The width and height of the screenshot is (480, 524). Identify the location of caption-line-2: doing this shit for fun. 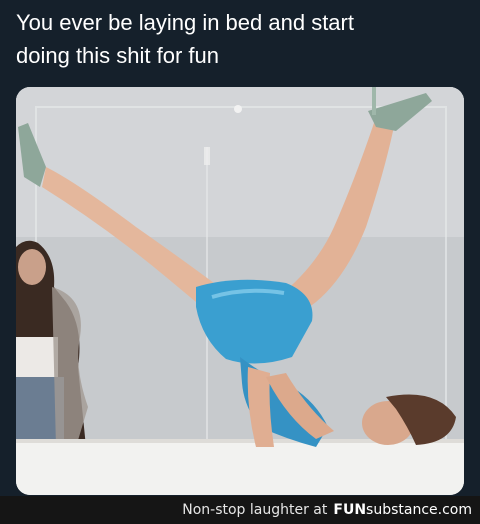
(118, 55).